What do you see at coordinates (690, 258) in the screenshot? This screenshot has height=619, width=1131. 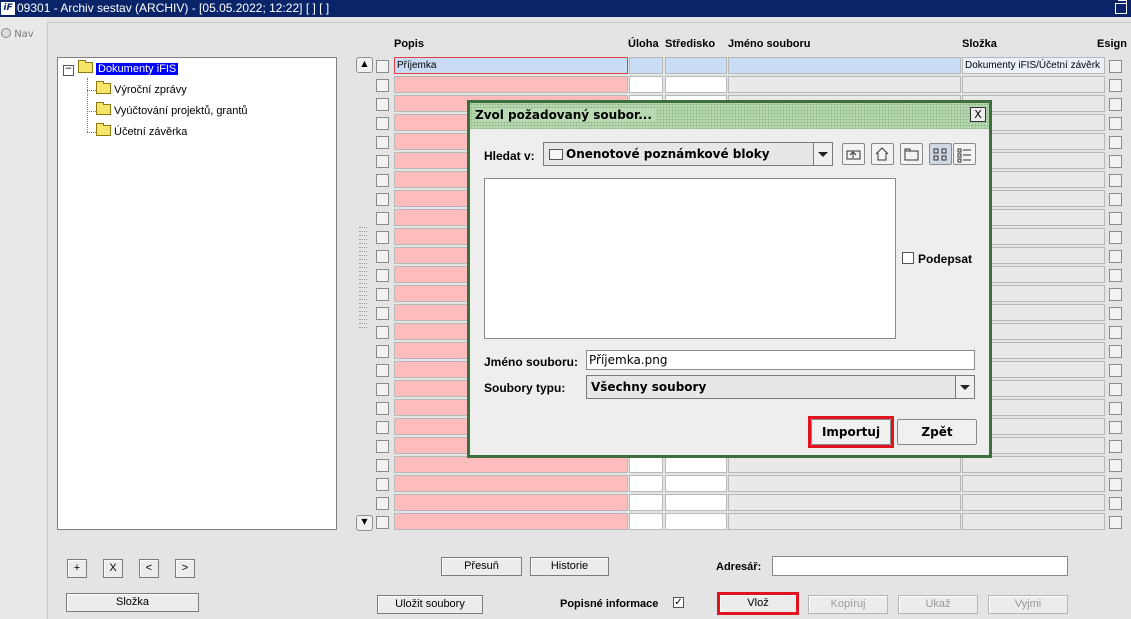 I see `file-list` at bounding box center [690, 258].